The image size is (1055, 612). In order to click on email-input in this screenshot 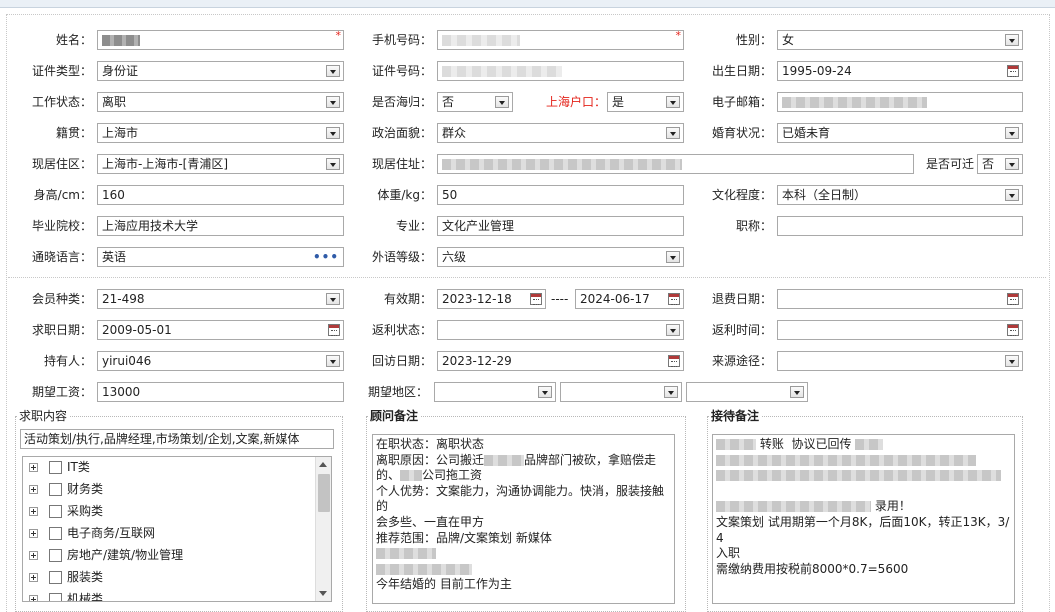, I will do `click(900, 102)`.